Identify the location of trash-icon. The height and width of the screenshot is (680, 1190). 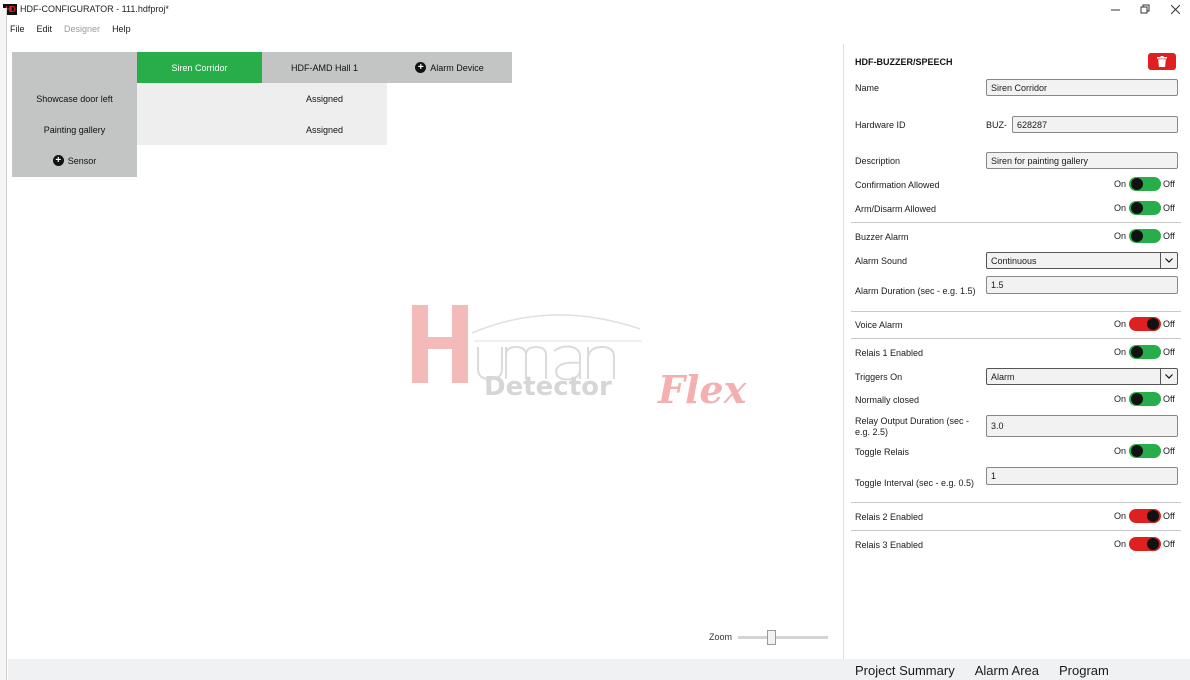
(1162, 61).